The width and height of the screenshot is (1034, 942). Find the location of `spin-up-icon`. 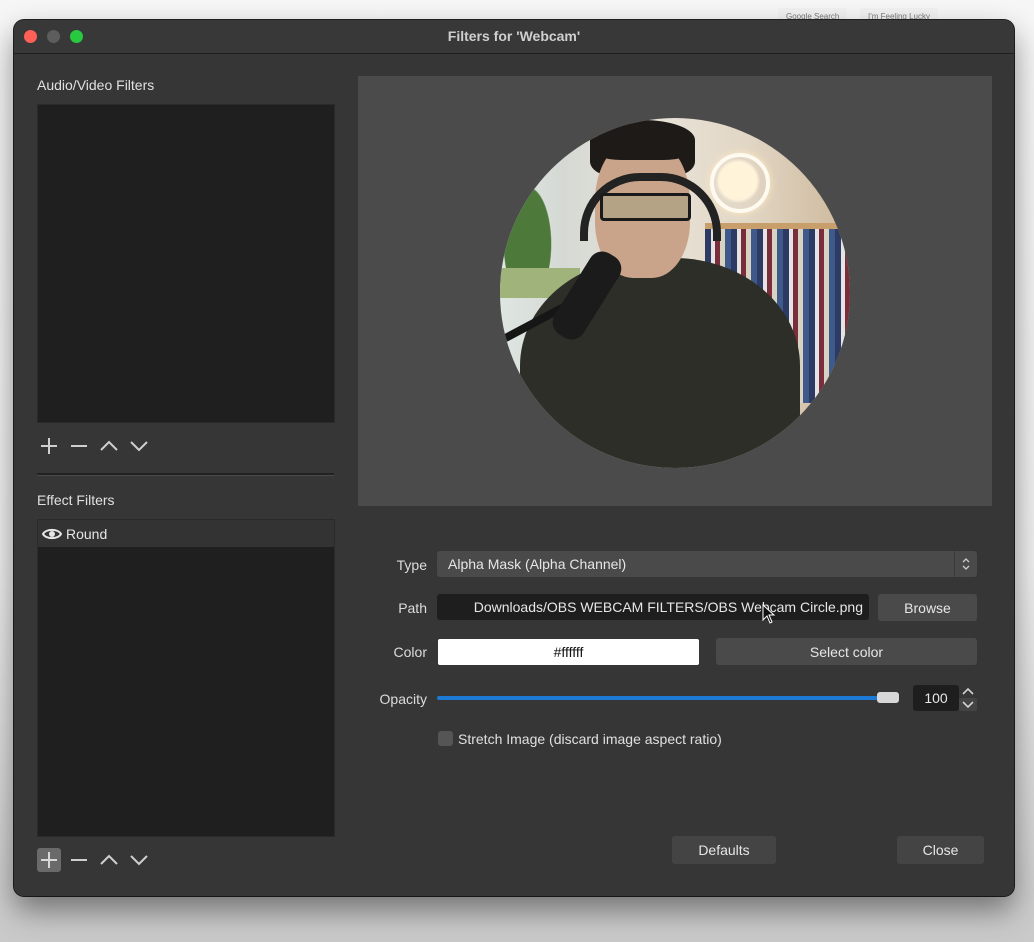

spin-up-icon is located at coordinates (968, 691).